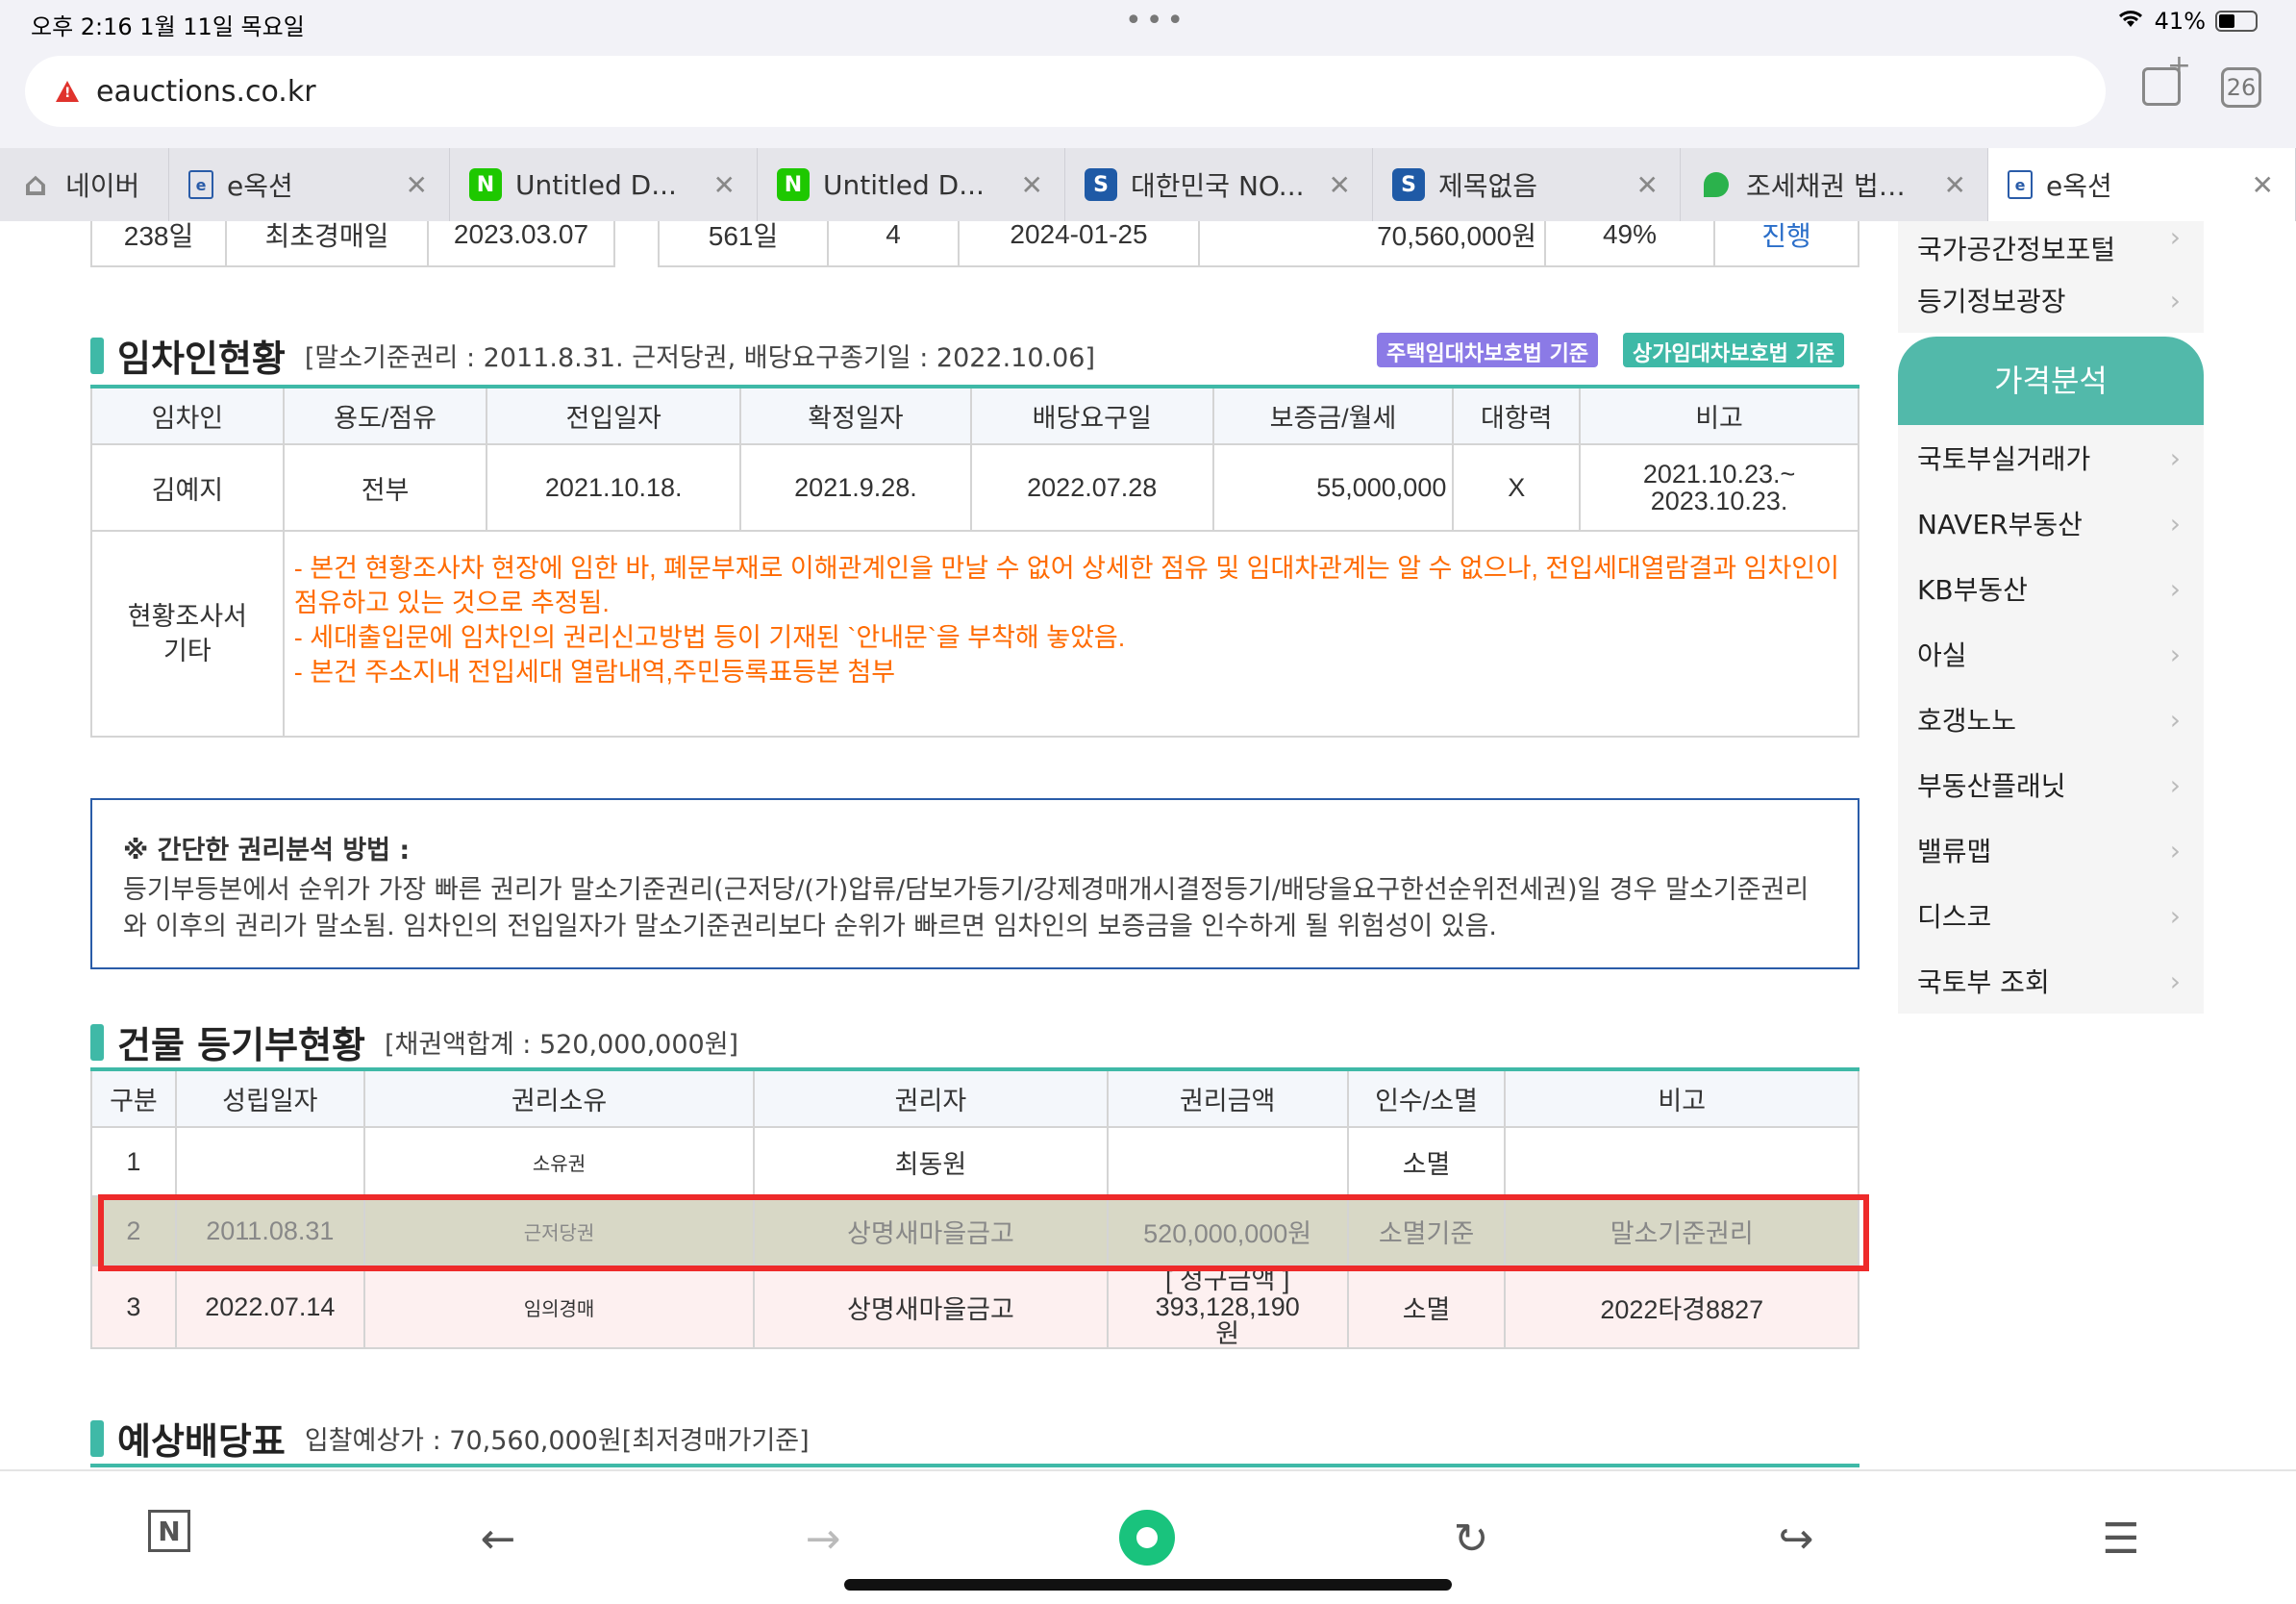 The image size is (2296, 1604). Describe the element at coordinates (1488, 350) in the screenshot. I see `residential-lease-badge: 주택임대차보호법 기준` at that location.